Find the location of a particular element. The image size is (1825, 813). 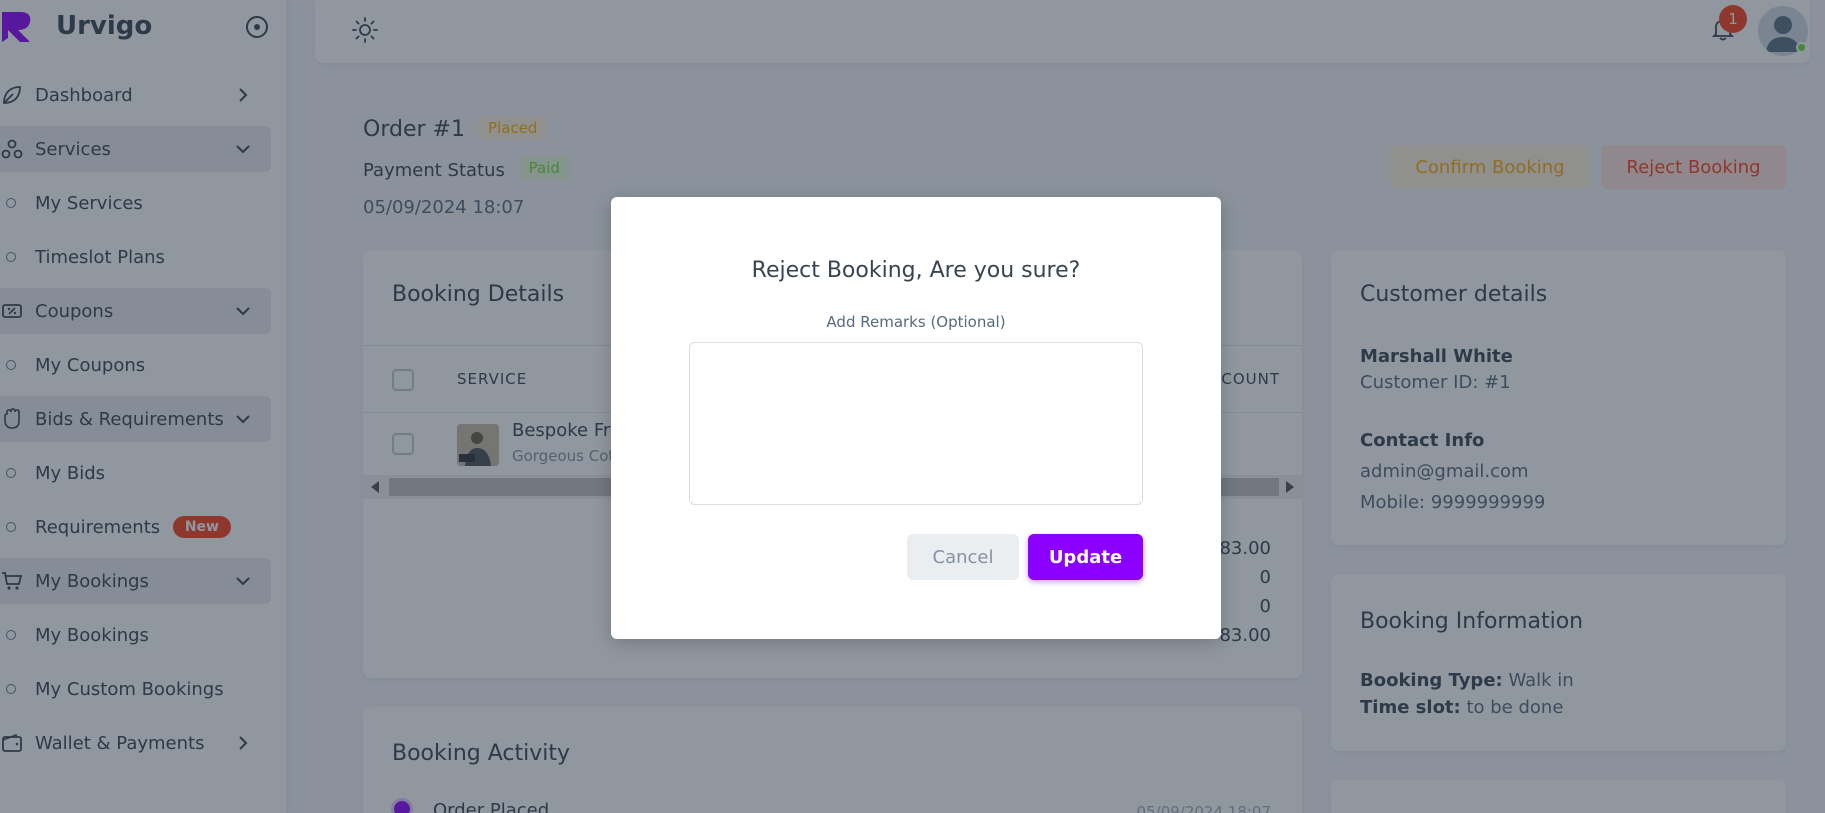

remarks-label: Add Remarks (Optional) is located at coordinates (916, 322).